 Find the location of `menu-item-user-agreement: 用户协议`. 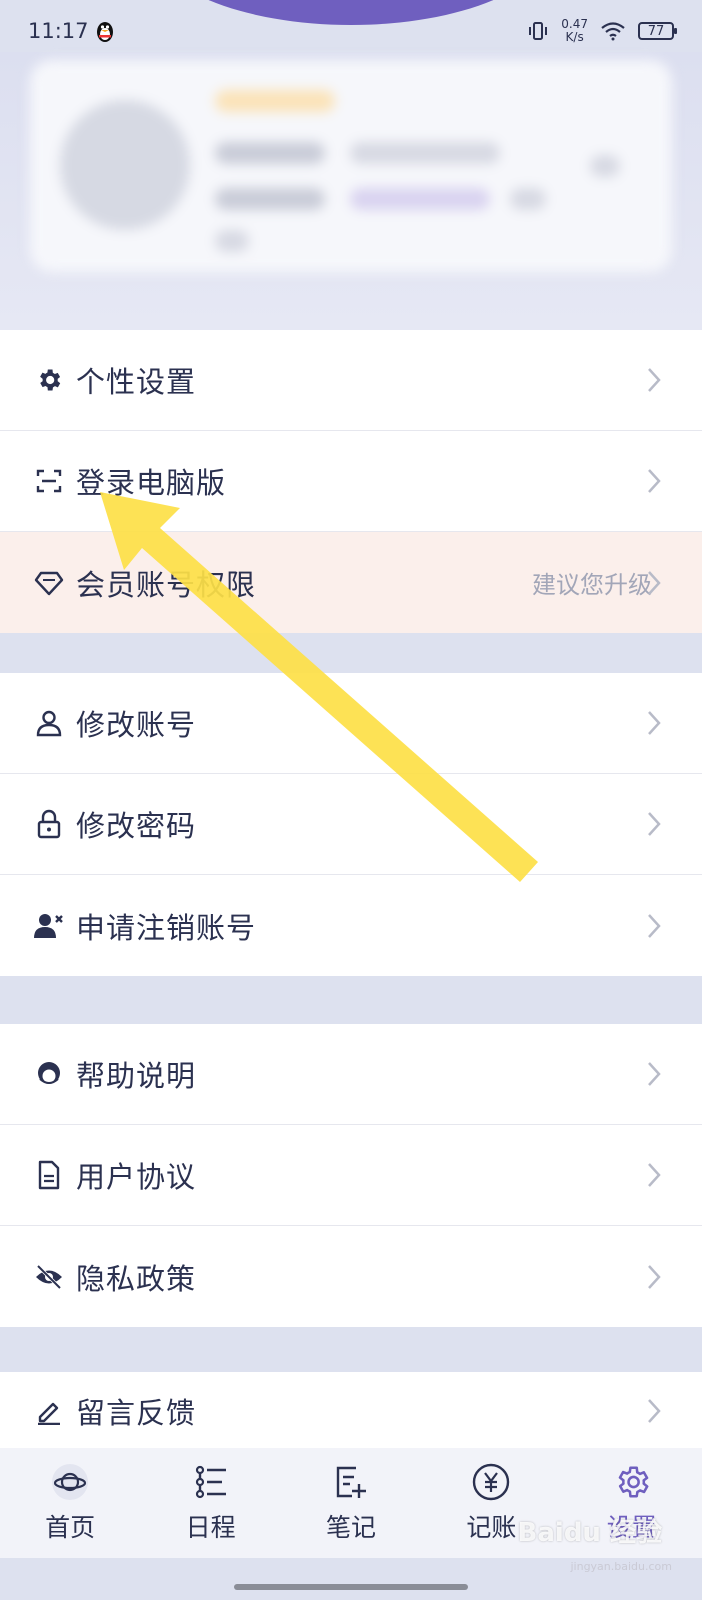

menu-item-user-agreement: 用户协议 is located at coordinates (351, 1175).